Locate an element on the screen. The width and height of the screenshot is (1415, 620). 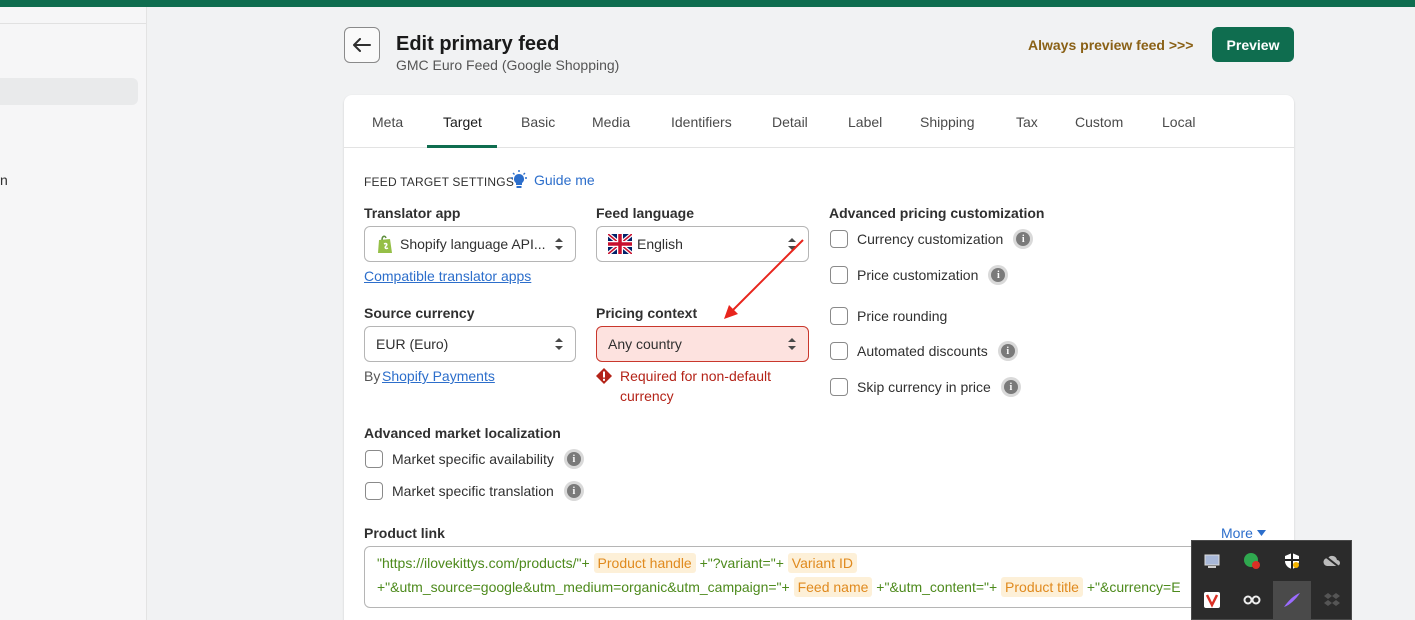
uk-flag-icon is located at coordinates (620, 244).